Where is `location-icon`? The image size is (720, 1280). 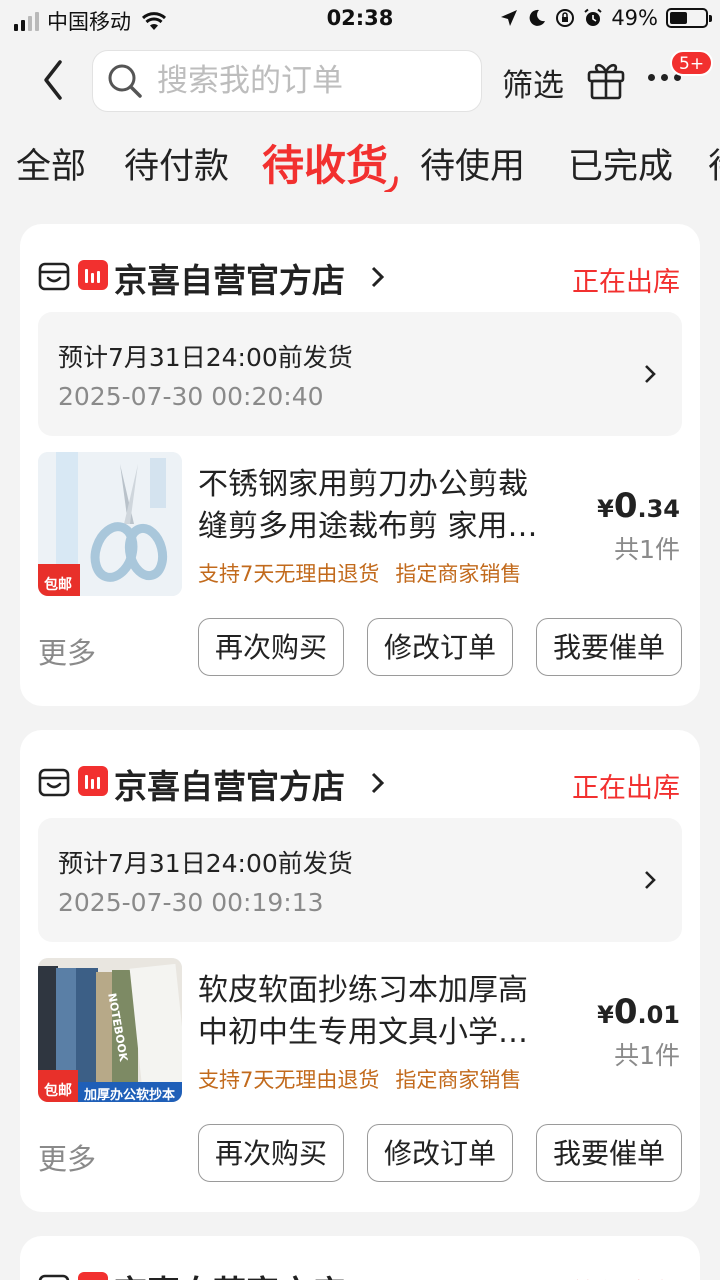 location-icon is located at coordinates (509, 18).